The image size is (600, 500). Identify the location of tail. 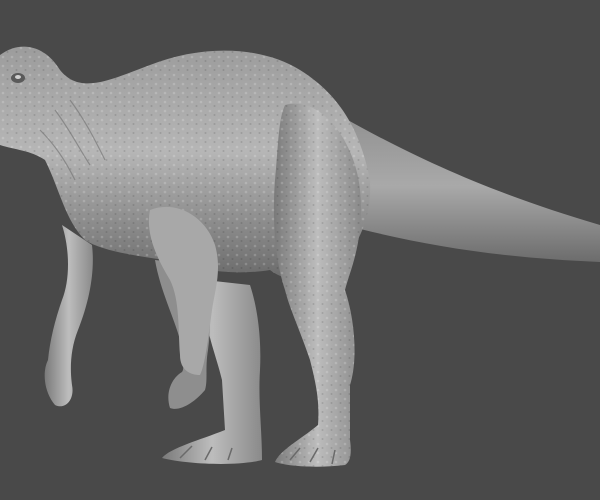
(465, 186).